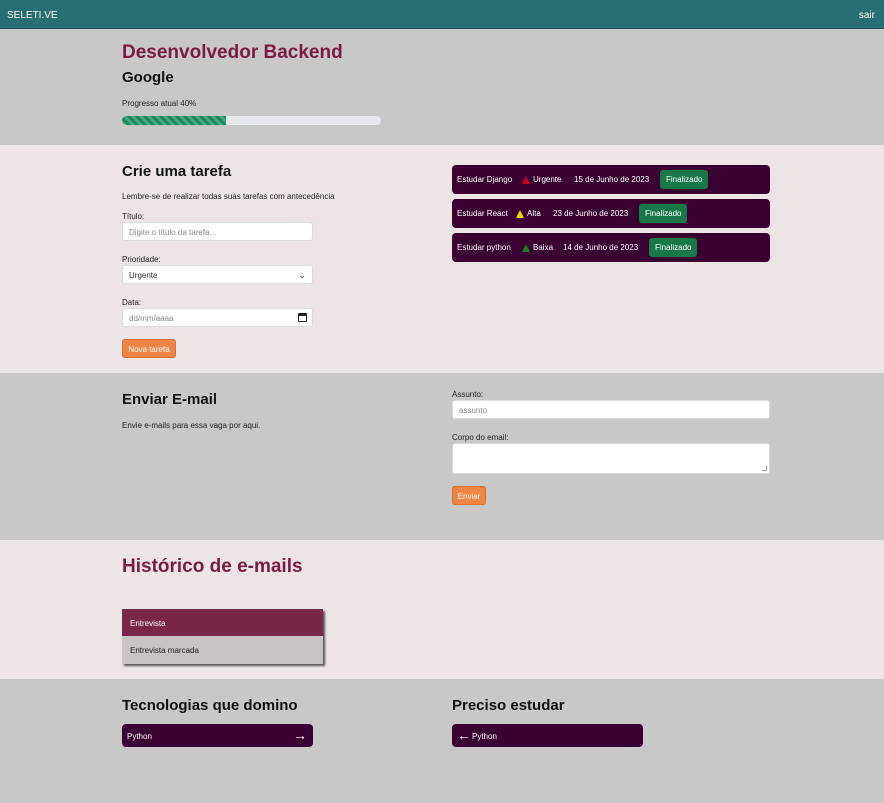  I want to click on date-label: Data:, so click(132, 302).